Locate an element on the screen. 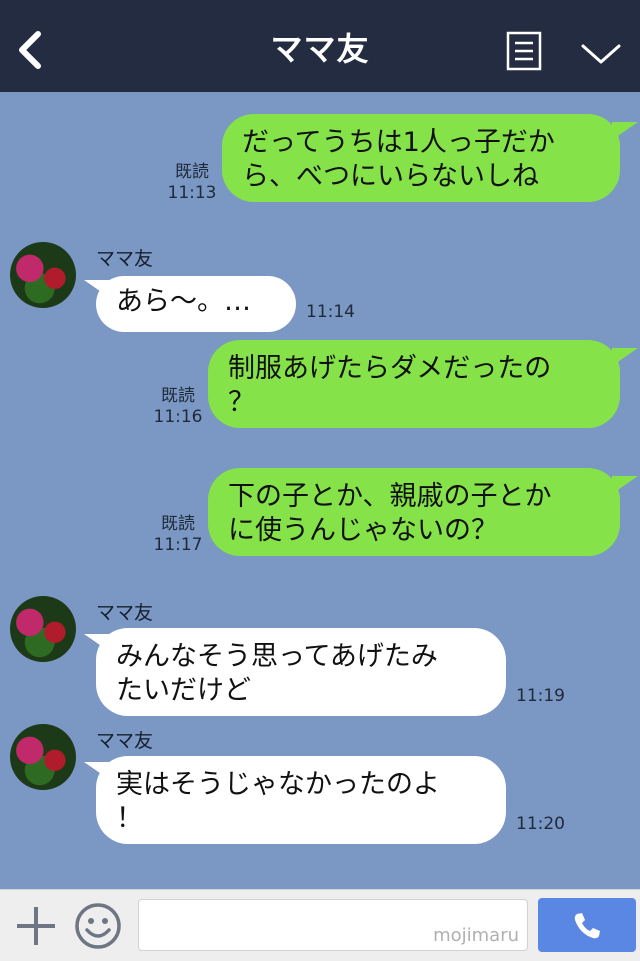 The height and width of the screenshot is (961, 640). chat-title: ママ友 is located at coordinates (320, 49).